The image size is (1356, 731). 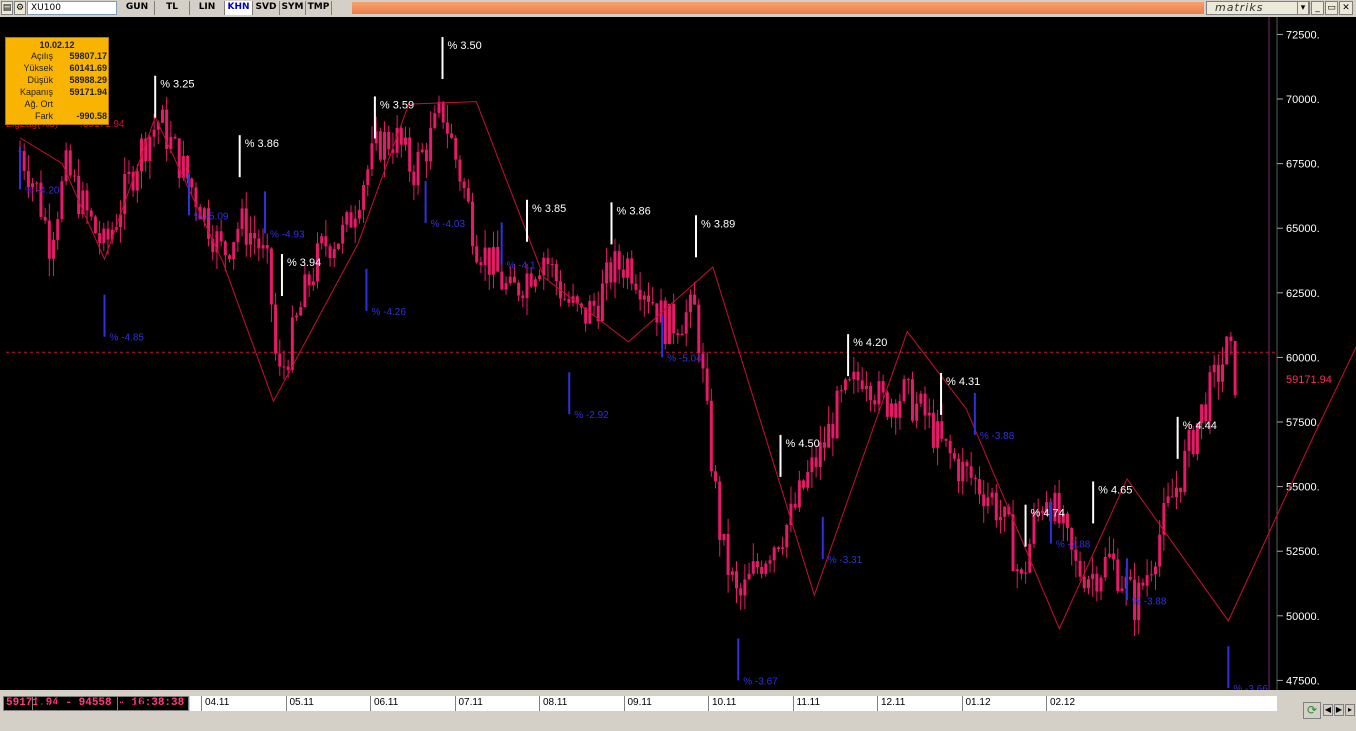 I want to click on toolbar-button-gun: GUN, so click(x=137, y=8).